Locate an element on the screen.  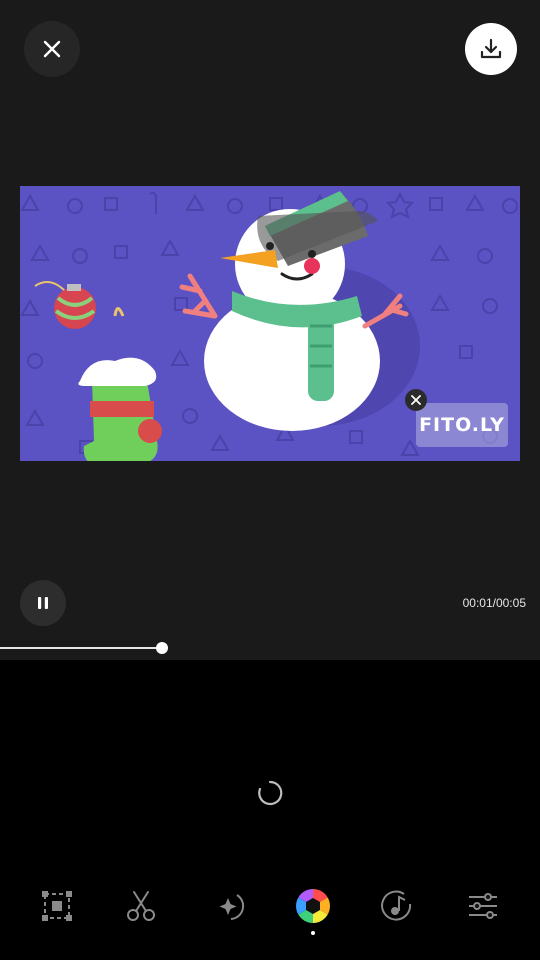
download-icon is located at coordinates (491, 48).